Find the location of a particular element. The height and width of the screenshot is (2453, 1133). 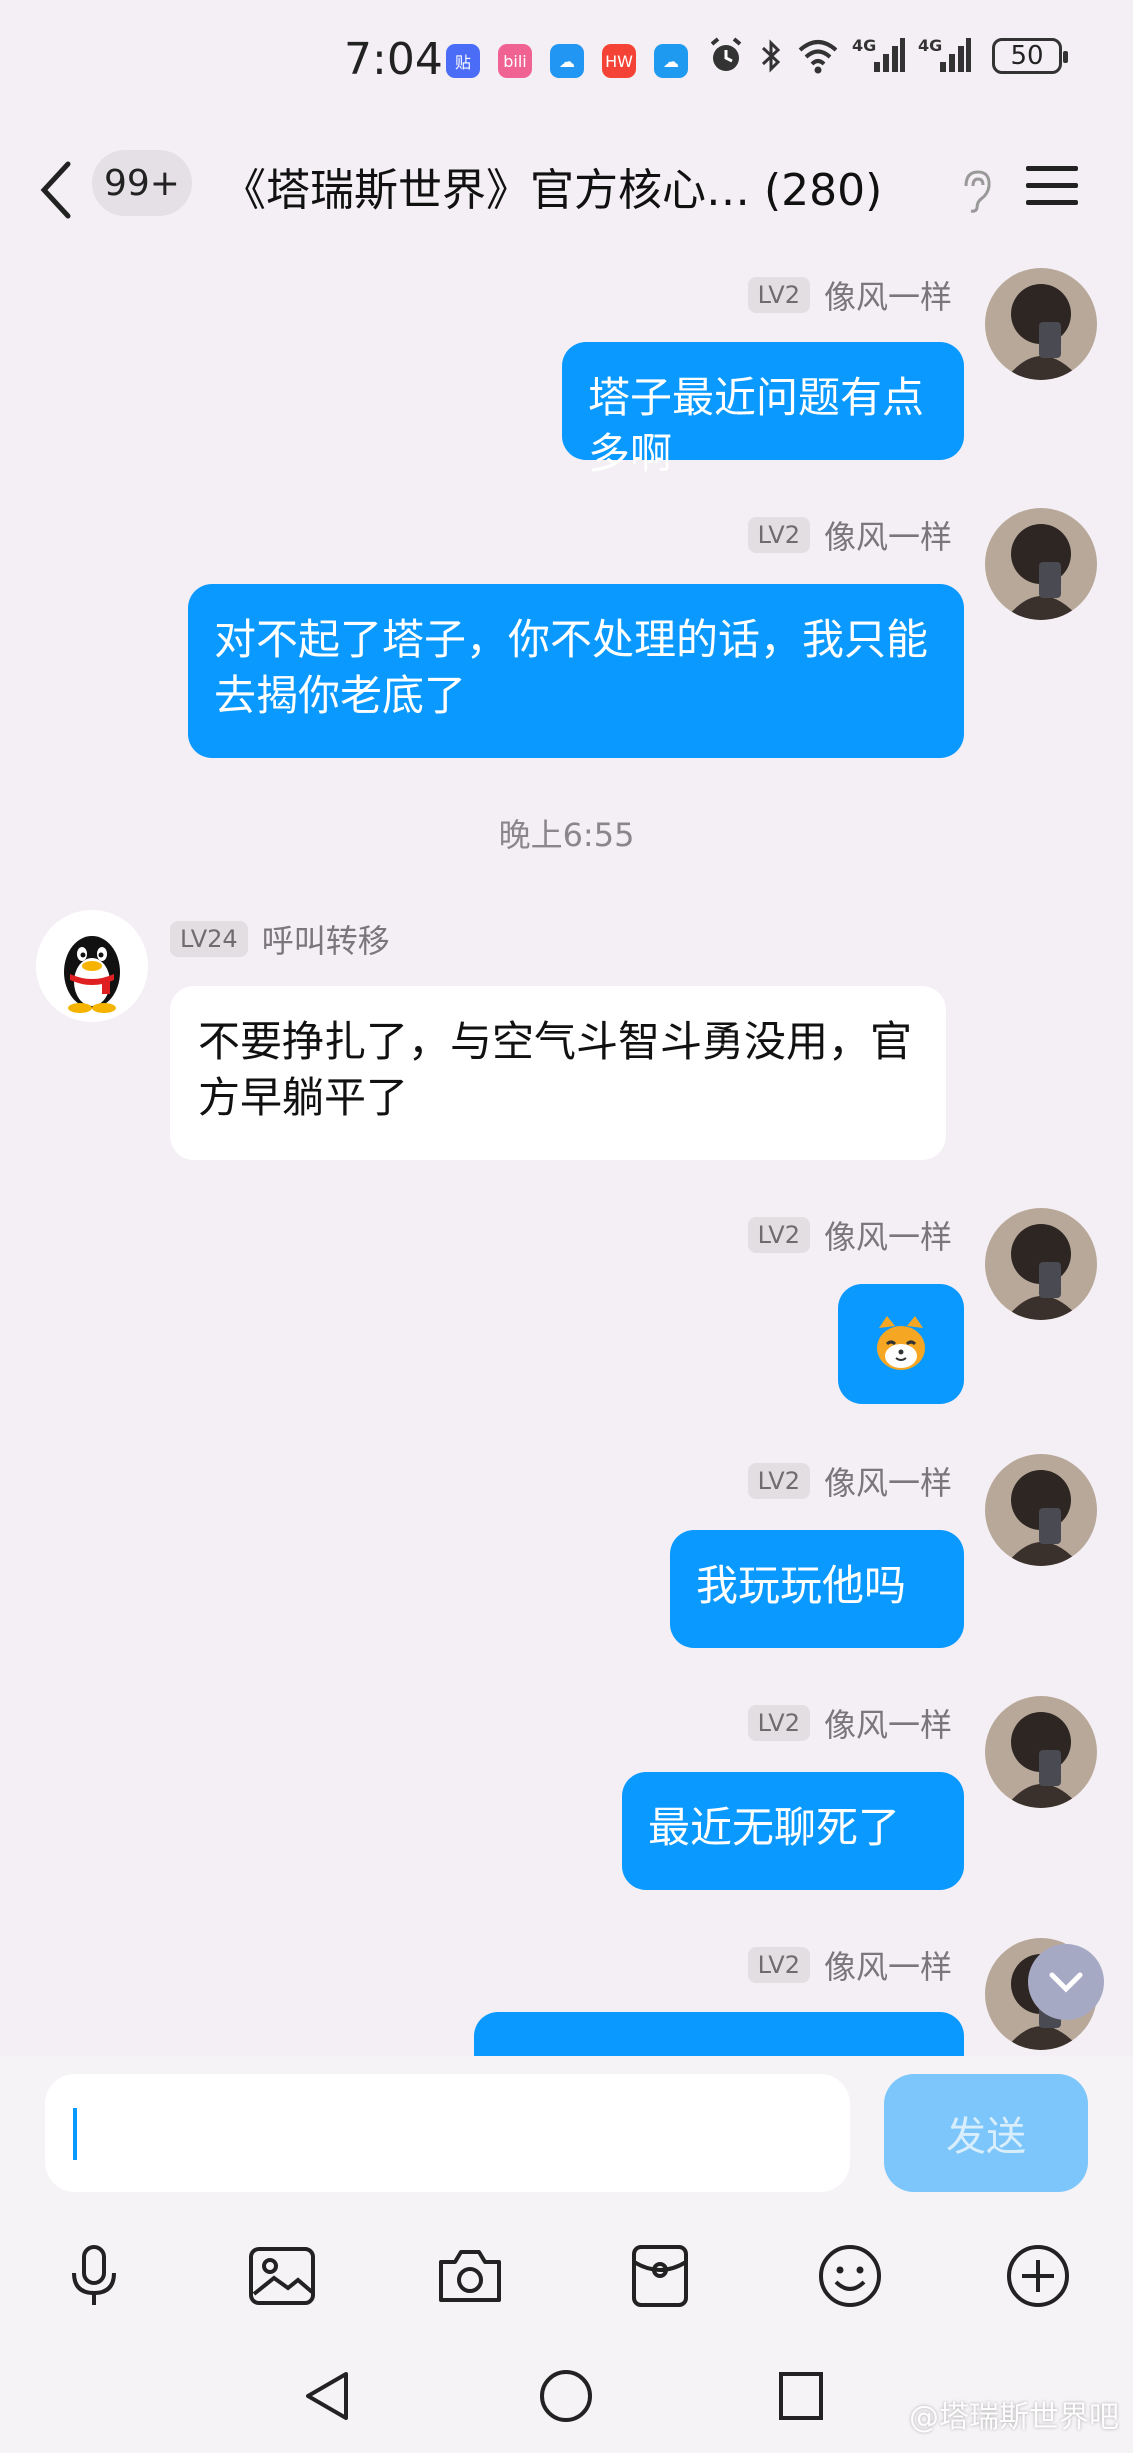

voice-button is located at coordinates (94, 2276).